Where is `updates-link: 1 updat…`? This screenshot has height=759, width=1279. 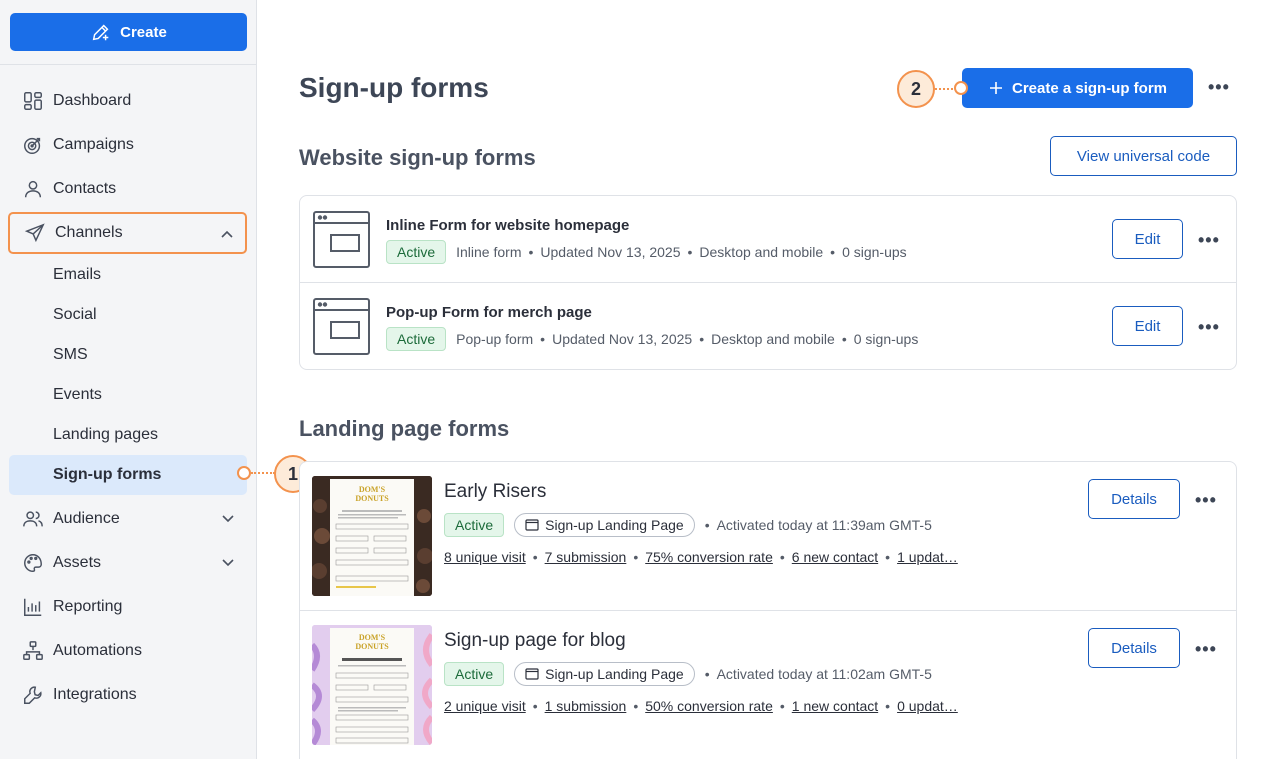
updates-link: 1 updat… is located at coordinates (927, 557).